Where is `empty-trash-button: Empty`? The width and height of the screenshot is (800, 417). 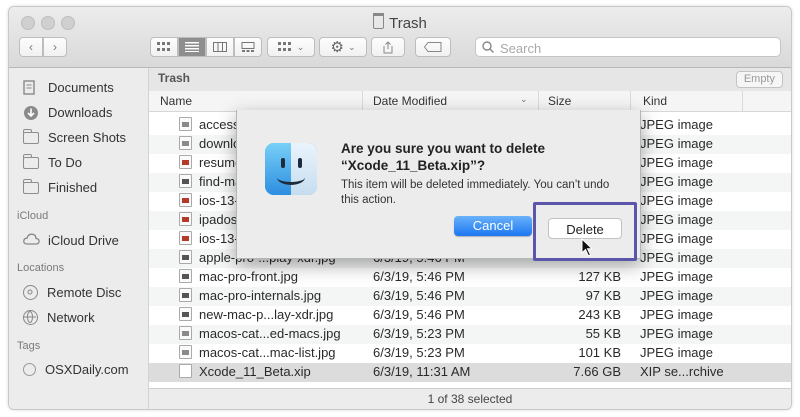 empty-trash-button: Empty is located at coordinates (759, 79).